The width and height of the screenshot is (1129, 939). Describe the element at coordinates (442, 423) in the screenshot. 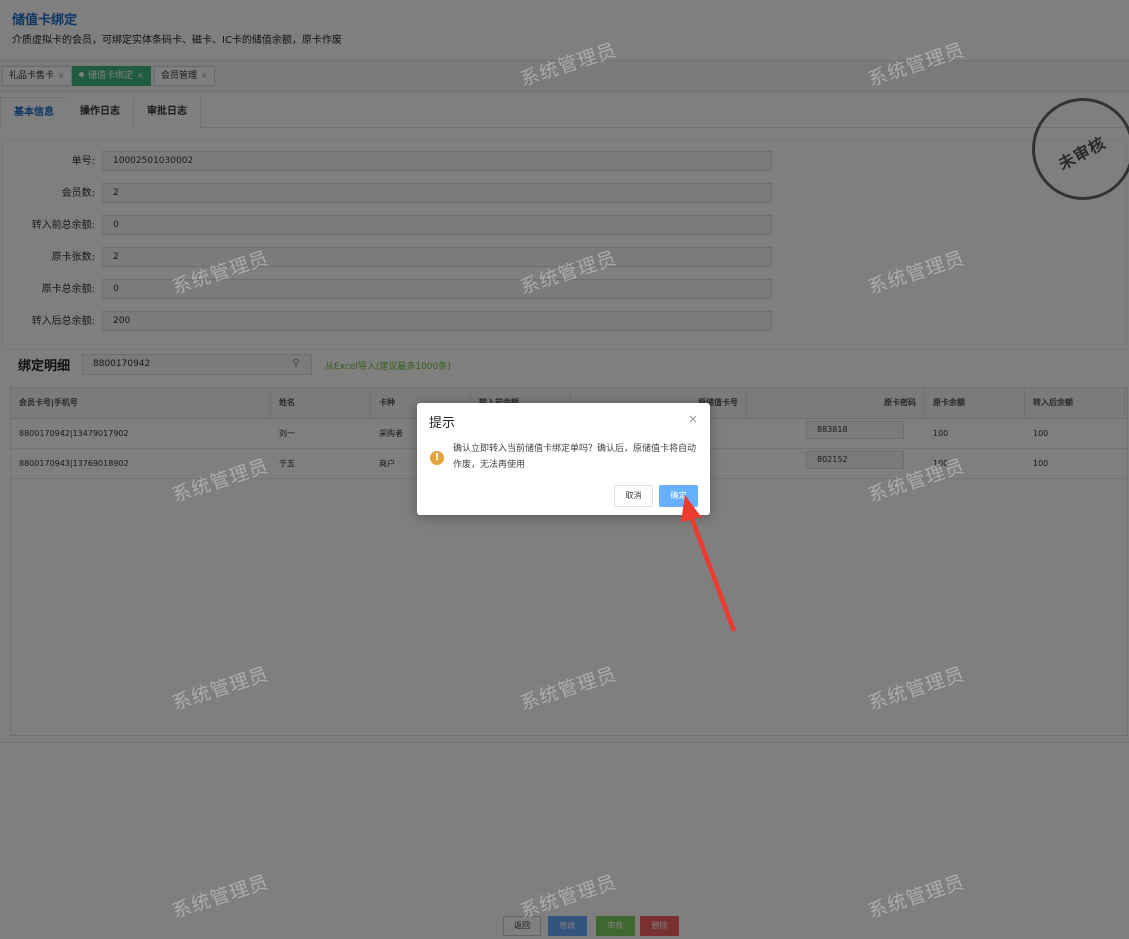

I see `dialog-title: 提示` at that location.